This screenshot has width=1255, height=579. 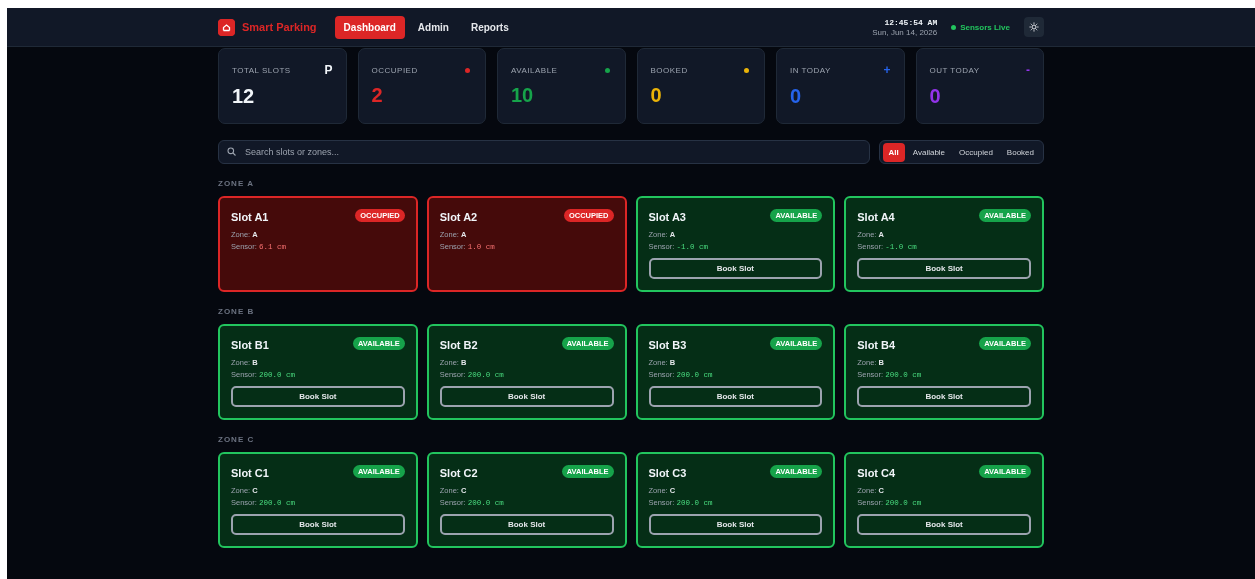 What do you see at coordinates (237, 439) in the screenshot?
I see `zone-heading: ZONE C` at bounding box center [237, 439].